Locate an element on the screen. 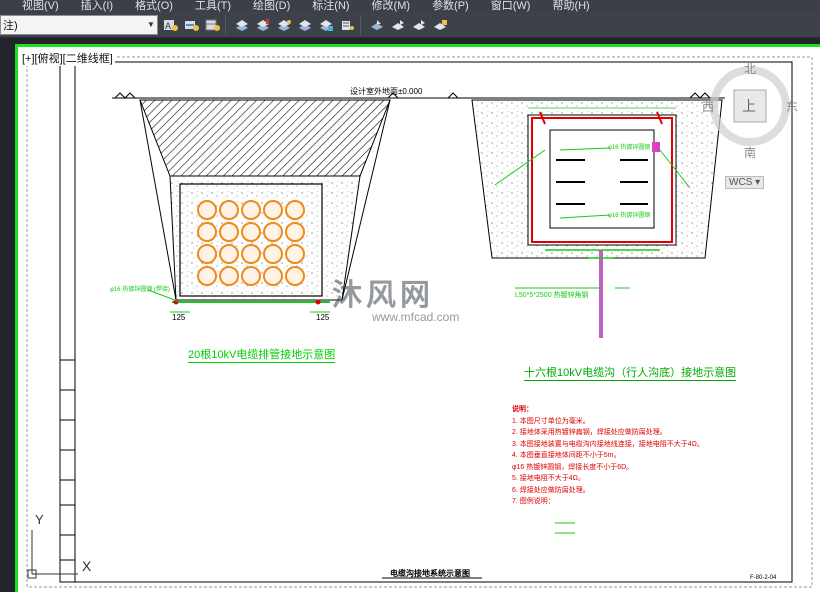  note-line: 4. 本图垂直接地体间距不小于5m。 is located at coordinates (566, 455).